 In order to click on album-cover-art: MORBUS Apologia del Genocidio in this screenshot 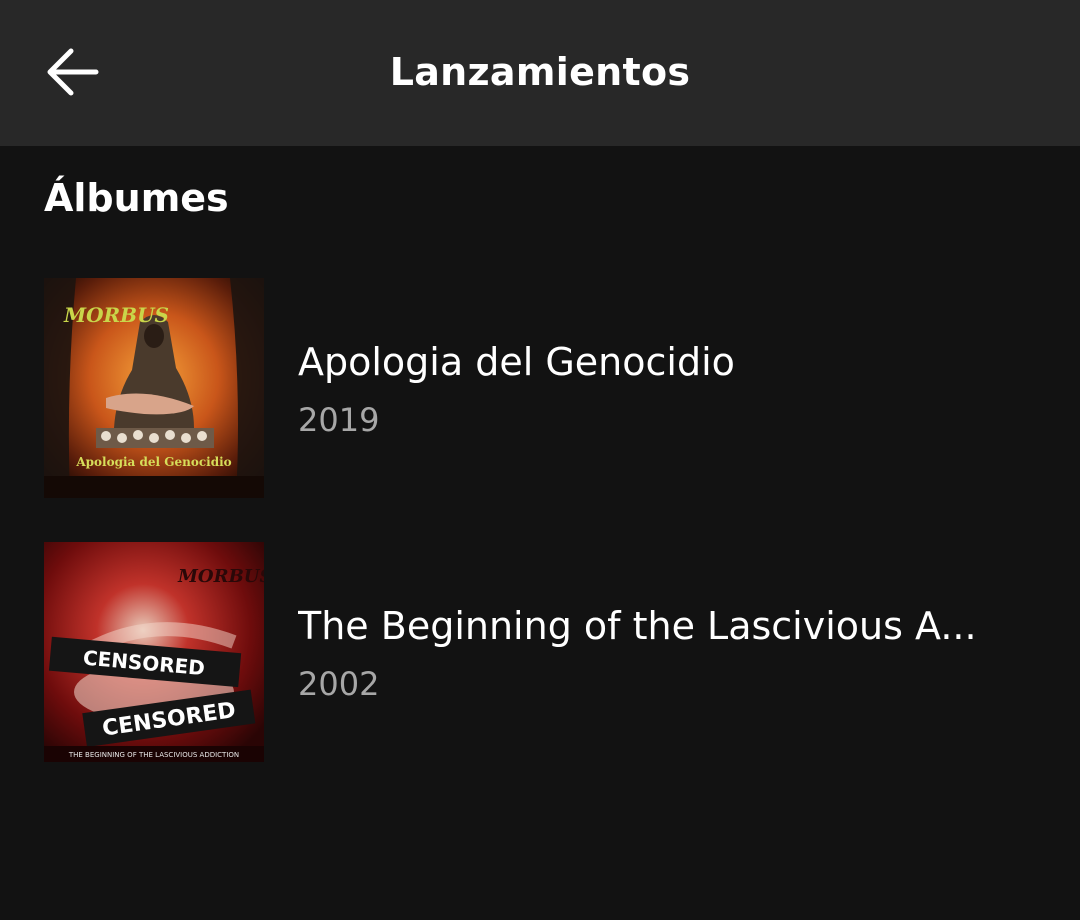, I will do `click(154, 388)`.